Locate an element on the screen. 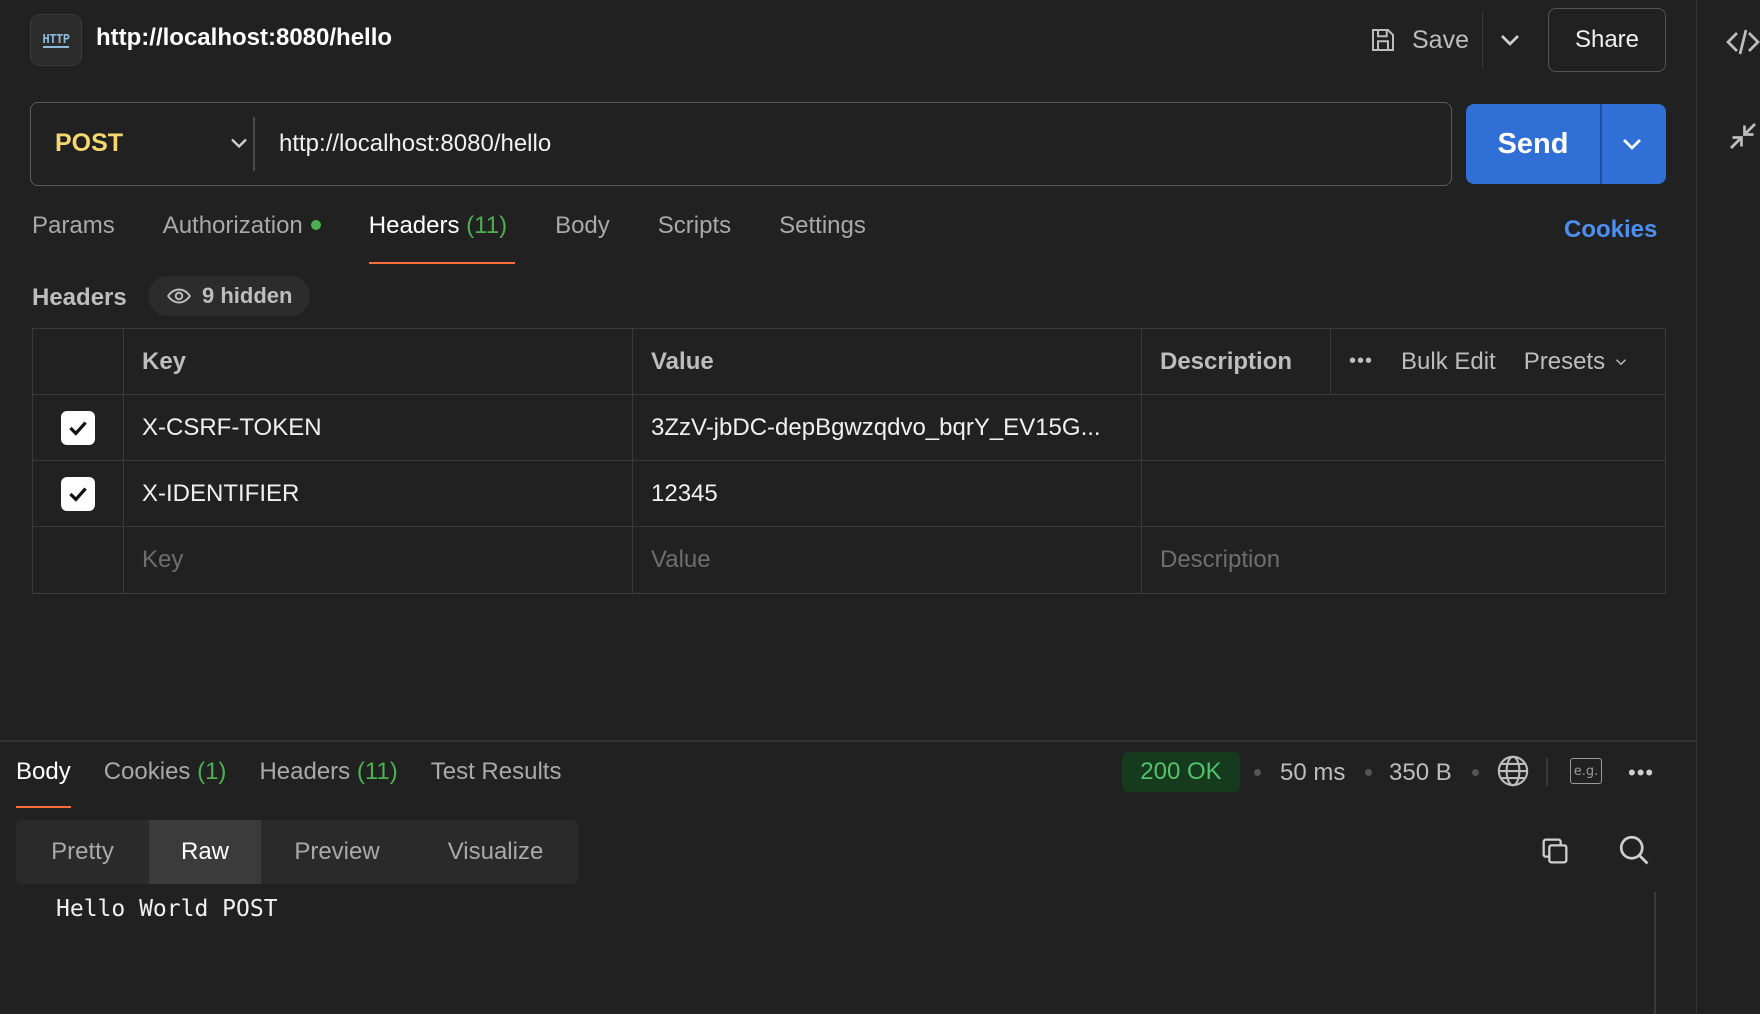 The width and height of the screenshot is (1760, 1014). new-key-input: Key is located at coordinates (378, 560).